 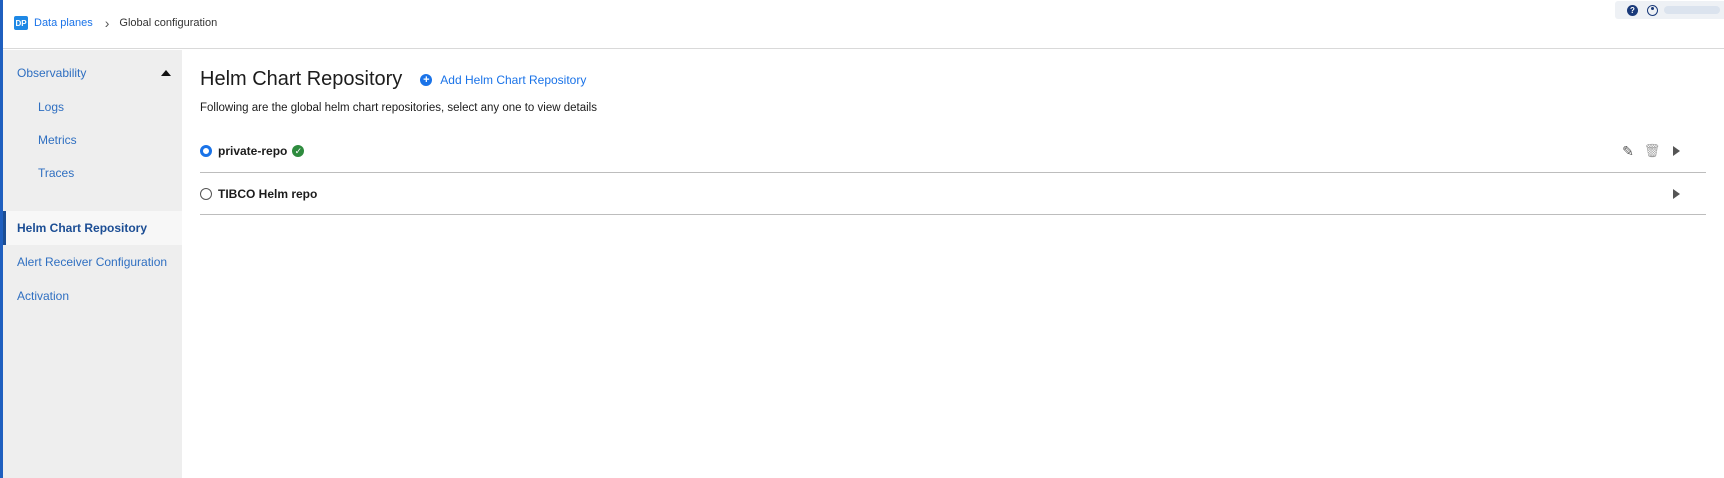 What do you see at coordinates (1652, 10) in the screenshot?
I see `user-icon` at bounding box center [1652, 10].